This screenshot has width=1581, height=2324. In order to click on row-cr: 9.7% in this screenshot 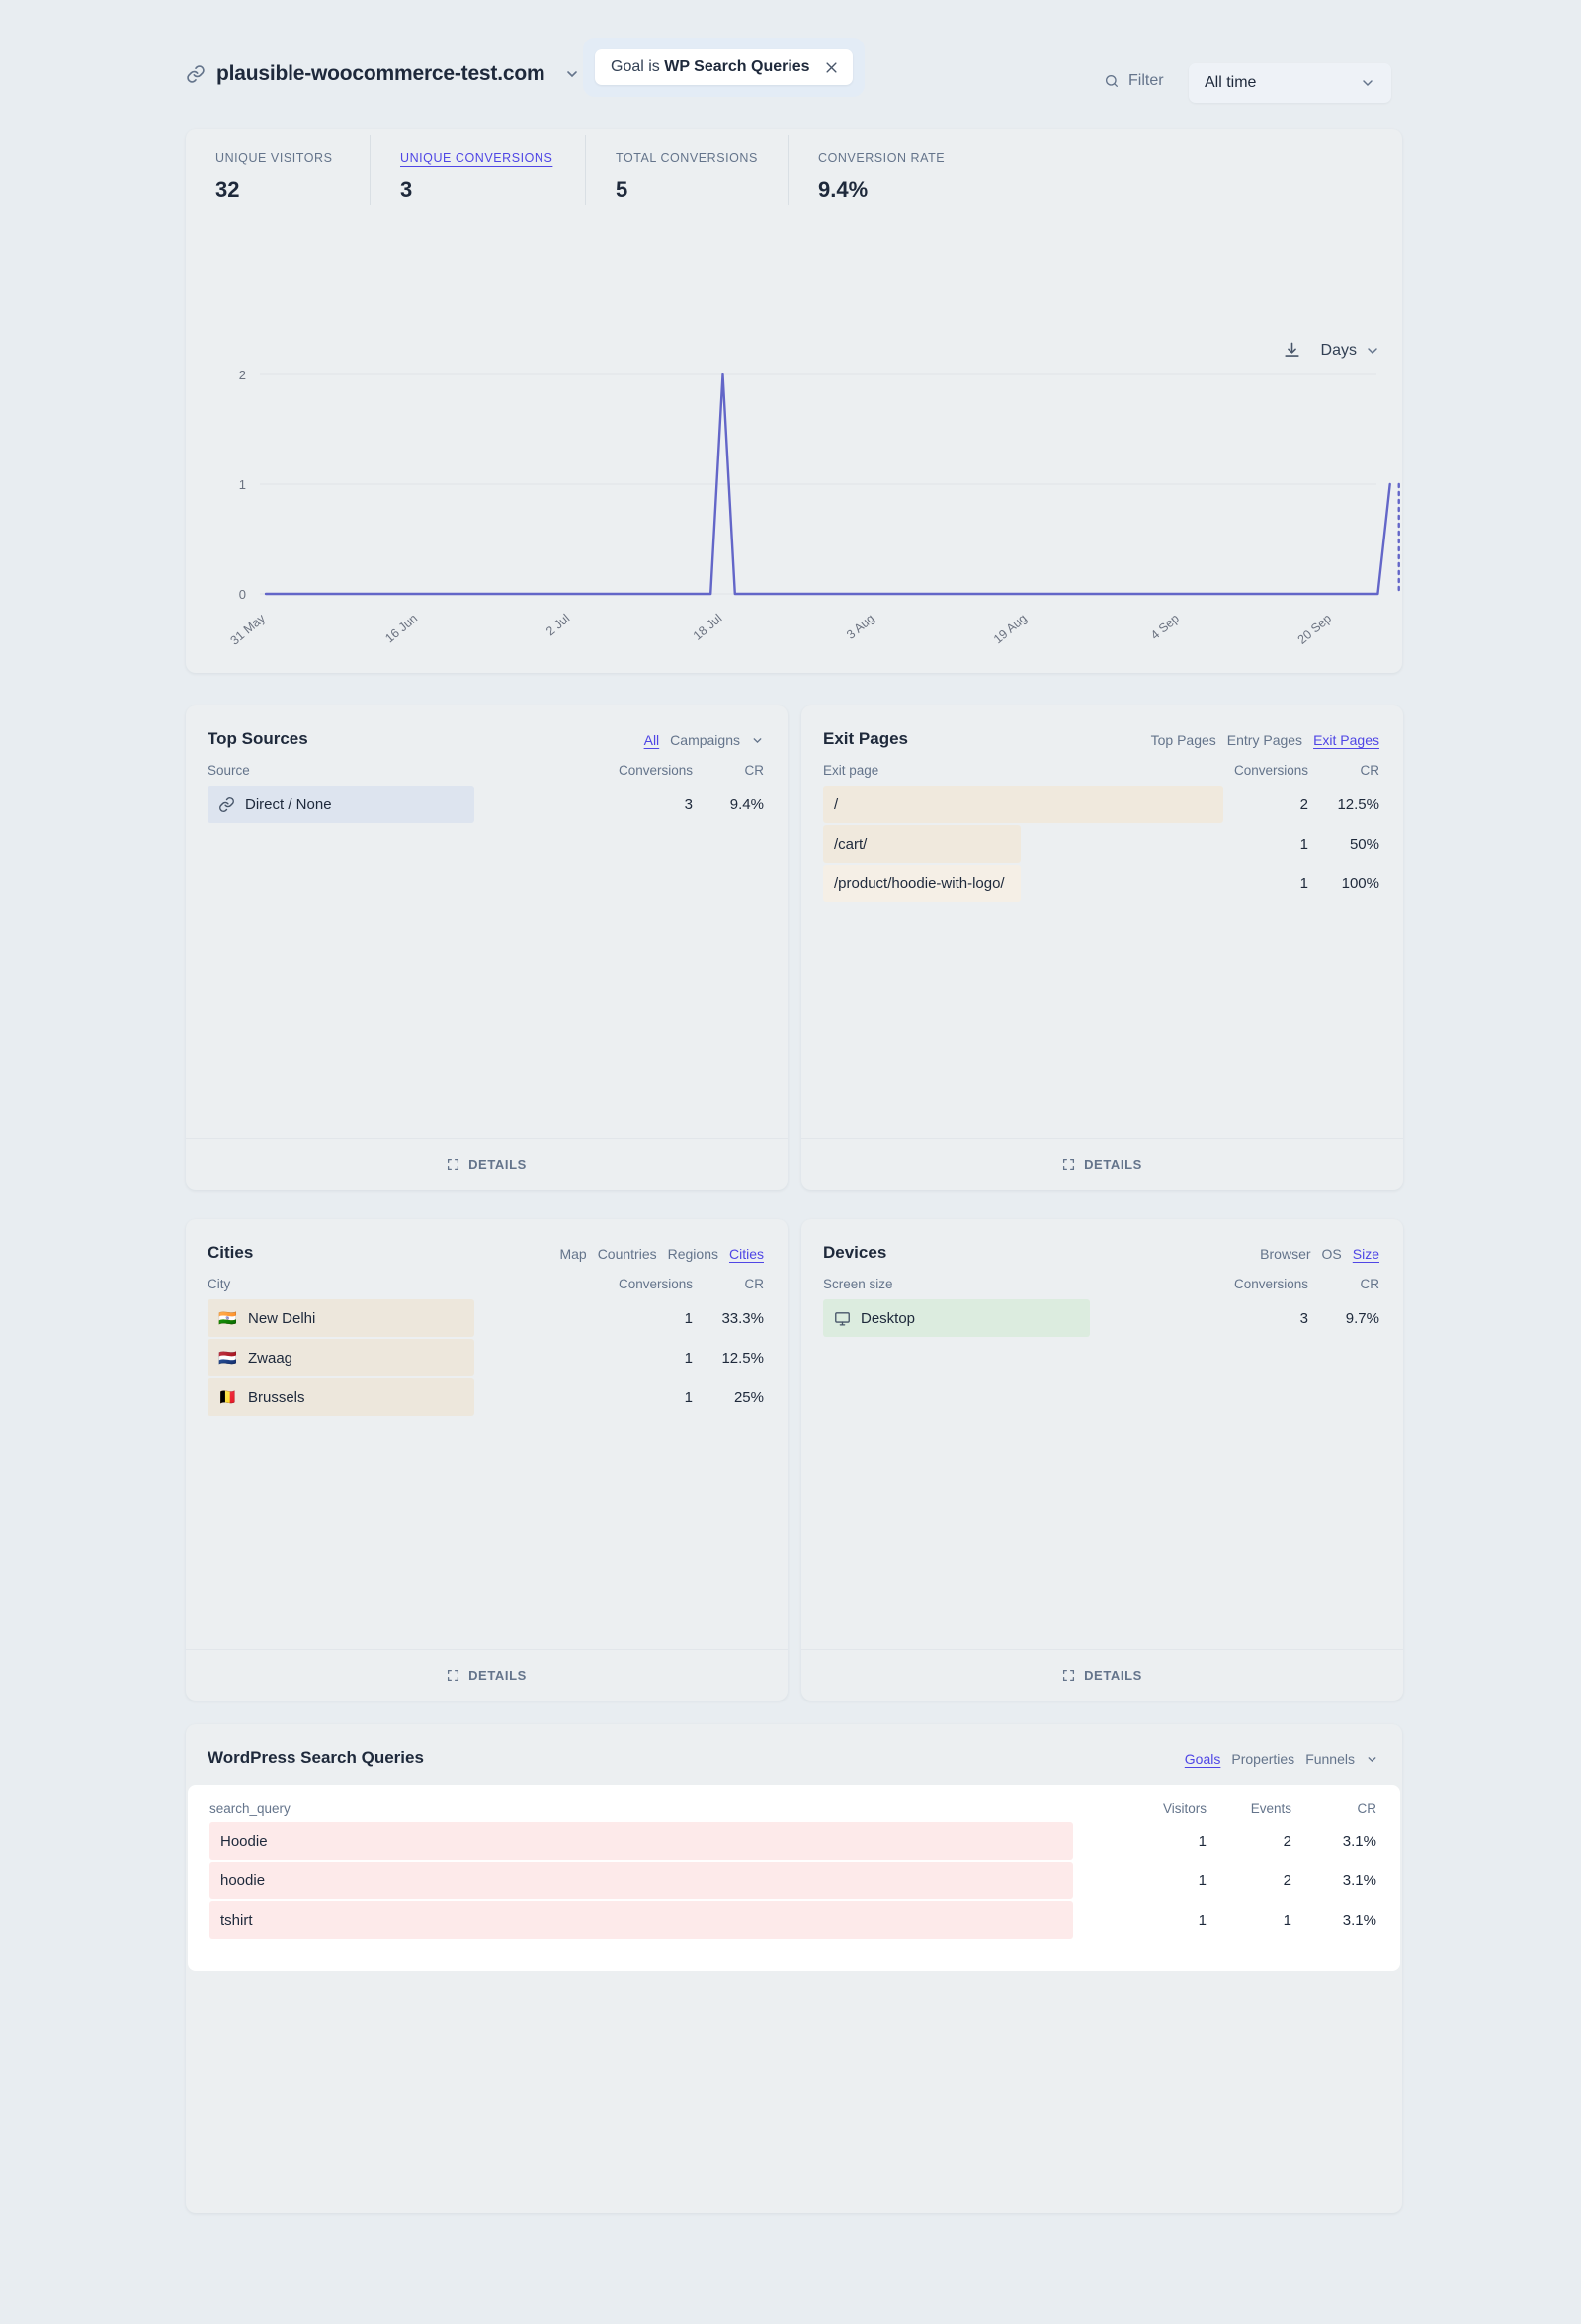, I will do `click(1362, 1318)`.